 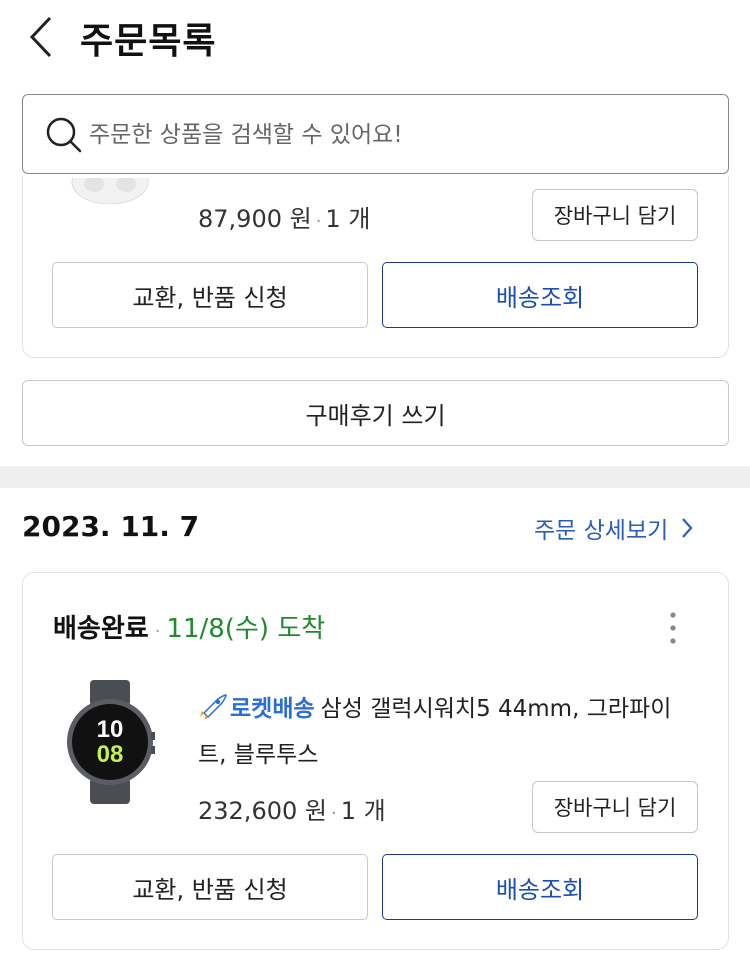 I want to click on product-thumbnail, so click(x=110, y=191).